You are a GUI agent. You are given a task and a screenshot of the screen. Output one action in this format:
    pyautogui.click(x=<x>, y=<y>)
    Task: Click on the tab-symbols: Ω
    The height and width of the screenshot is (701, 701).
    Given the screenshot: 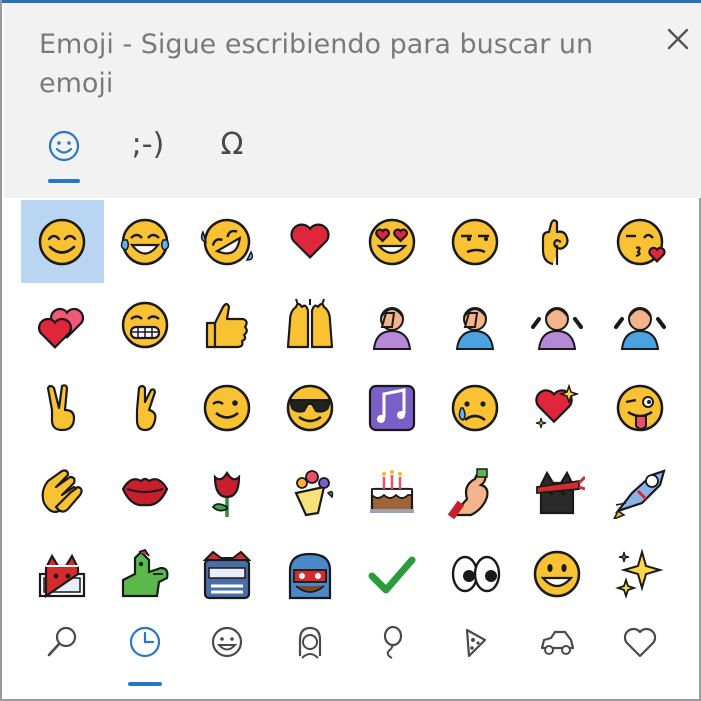 What is the action you would take?
    pyautogui.click(x=232, y=153)
    